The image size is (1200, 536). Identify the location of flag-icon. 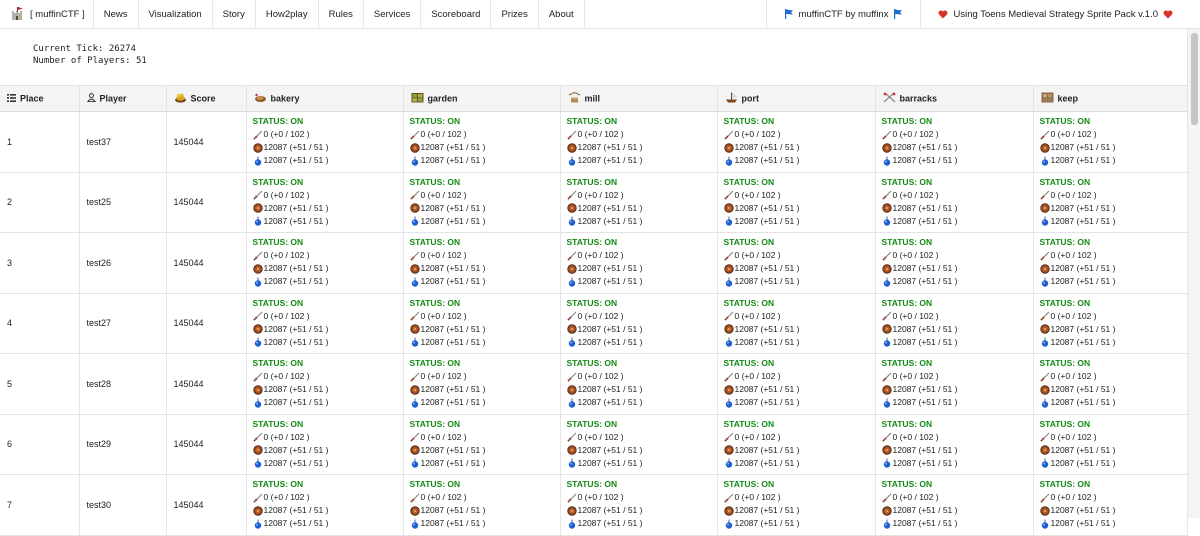
(789, 14).